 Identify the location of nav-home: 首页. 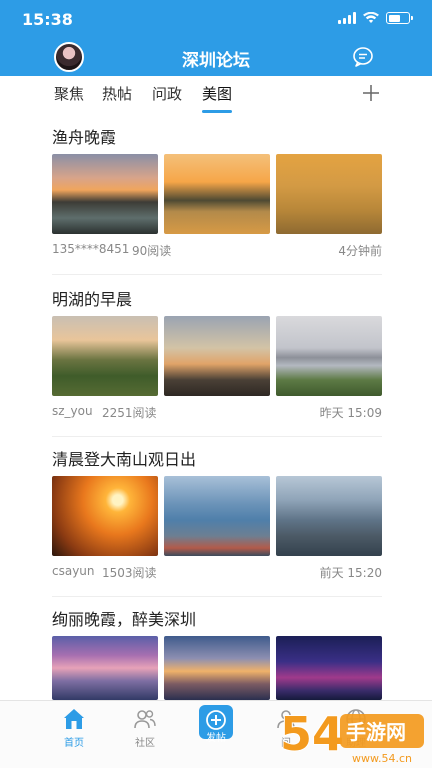
(74, 728).